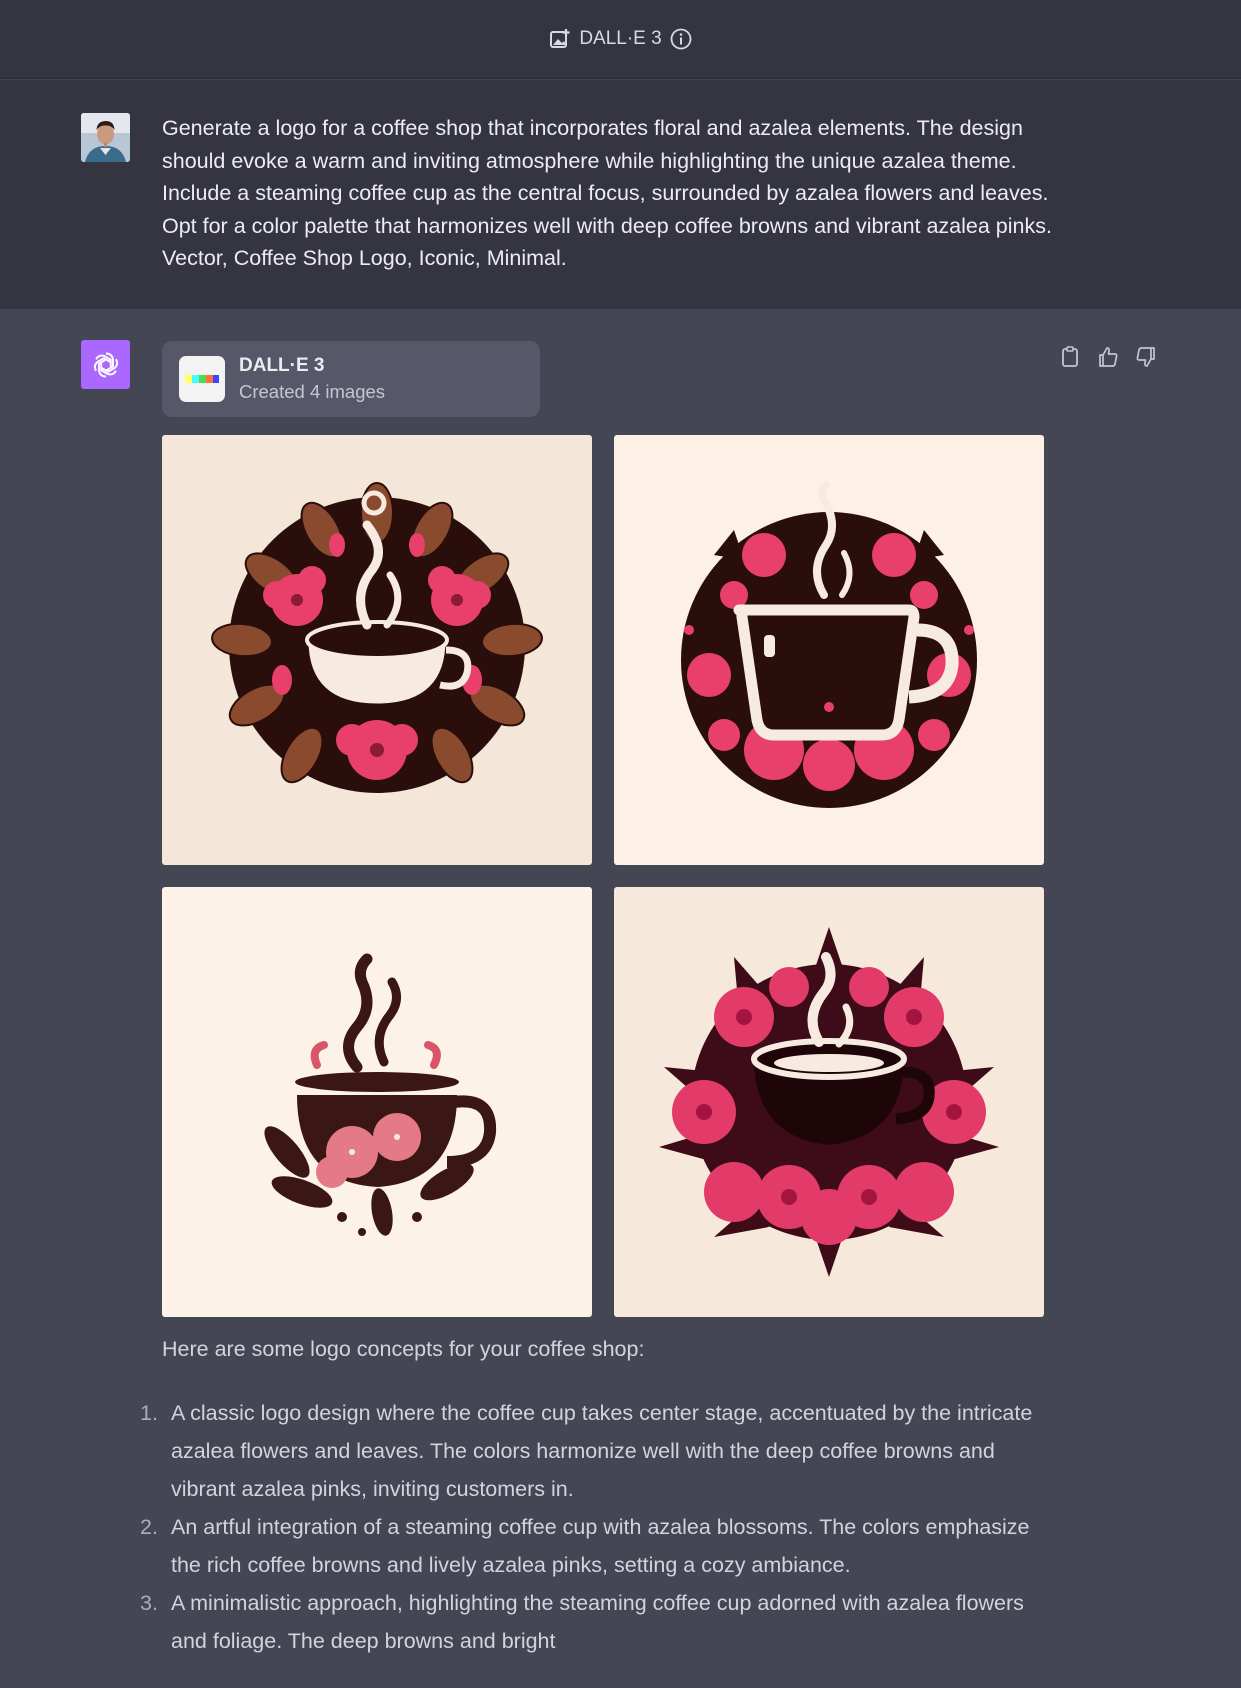  What do you see at coordinates (149, 1413) in the screenshot?
I see `list-item-number: 1.` at bounding box center [149, 1413].